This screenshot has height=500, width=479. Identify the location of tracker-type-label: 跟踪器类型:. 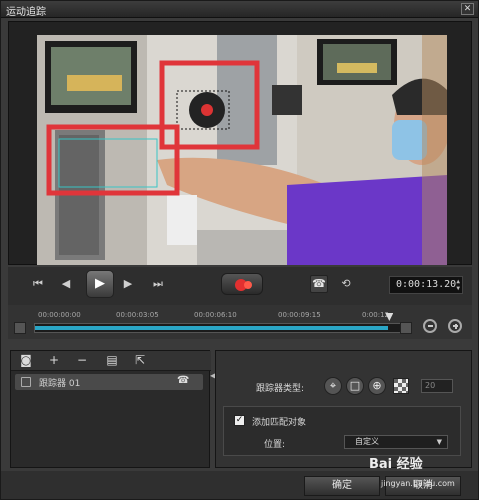
(280, 389).